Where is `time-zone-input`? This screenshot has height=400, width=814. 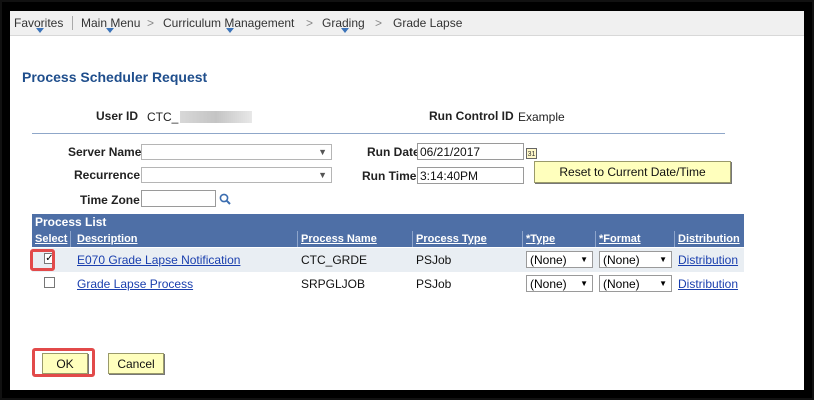 time-zone-input is located at coordinates (178, 198).